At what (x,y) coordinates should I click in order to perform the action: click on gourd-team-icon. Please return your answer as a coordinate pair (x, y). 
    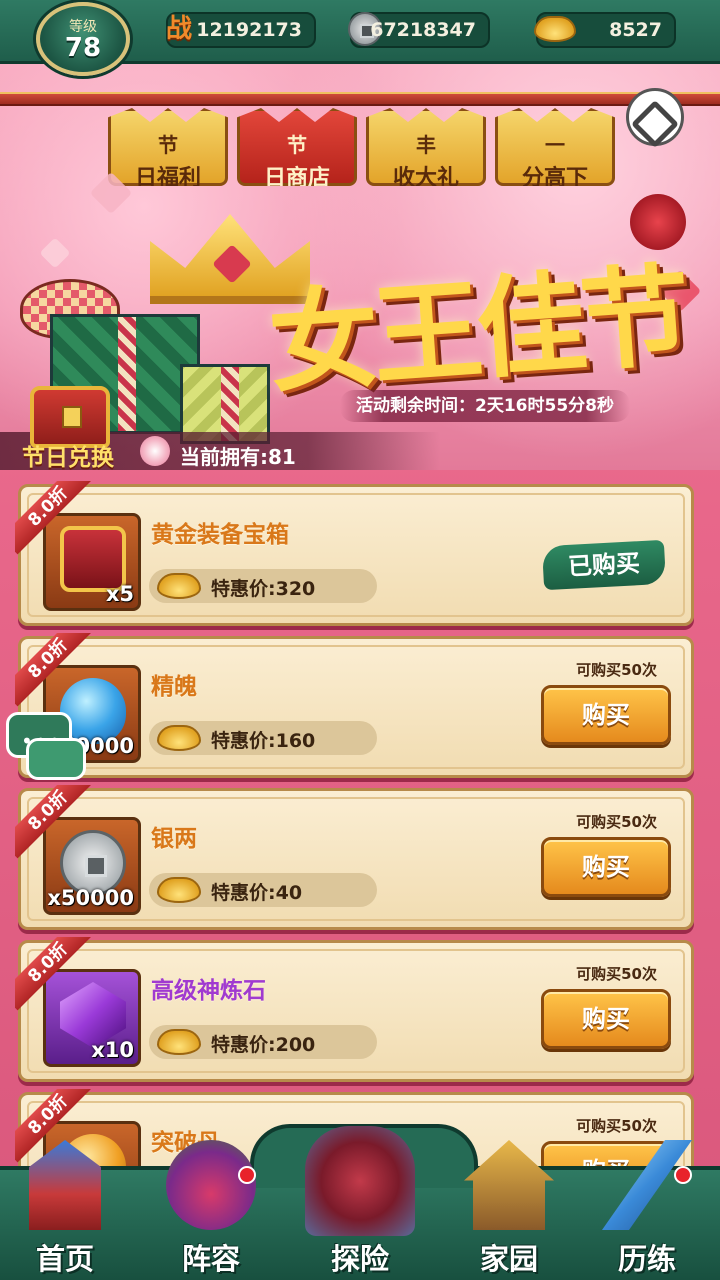
    Looking at the image, I should click on (211, 1185).